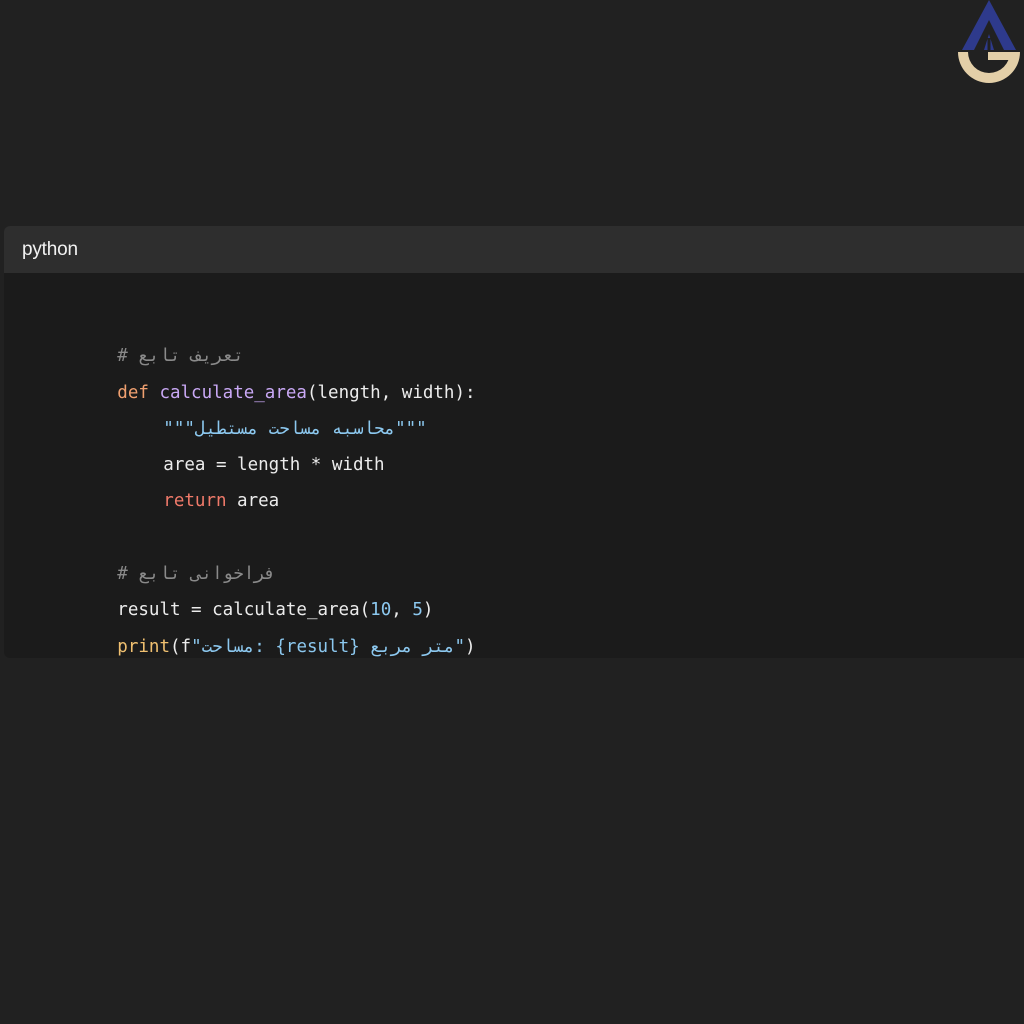 Image resolution: width=1024 pixels, height=1024 pixels. Describe the element at coordinates (253, 501) in the screenshot. I see `return-value: area` at that location.